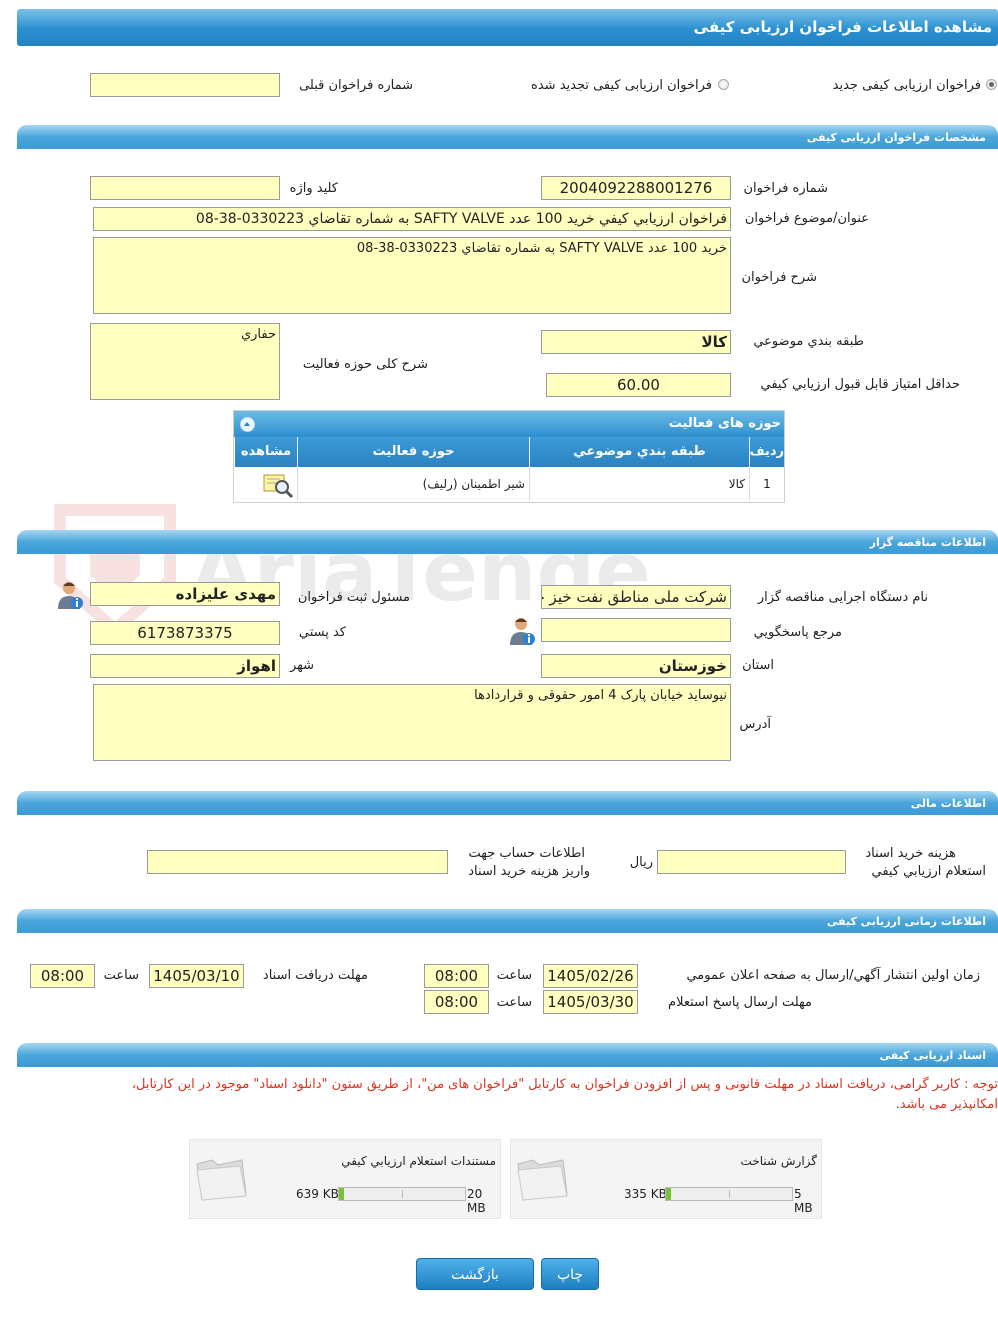 This screenshot has height=1325, width=998. What do you see at coordinates (185, 85) in the screenshot?
I see `prev-number-field` at bounding box center [185, 85].